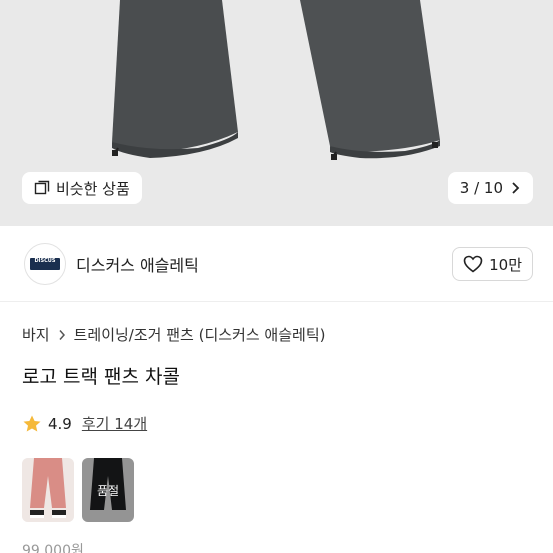 The height and width of the screenshot is (553, 553). What do you see at coordinates (114, 423) in the screenshot?
I see `reviews-link: 후기 14개` at bounding box center [114, 423].